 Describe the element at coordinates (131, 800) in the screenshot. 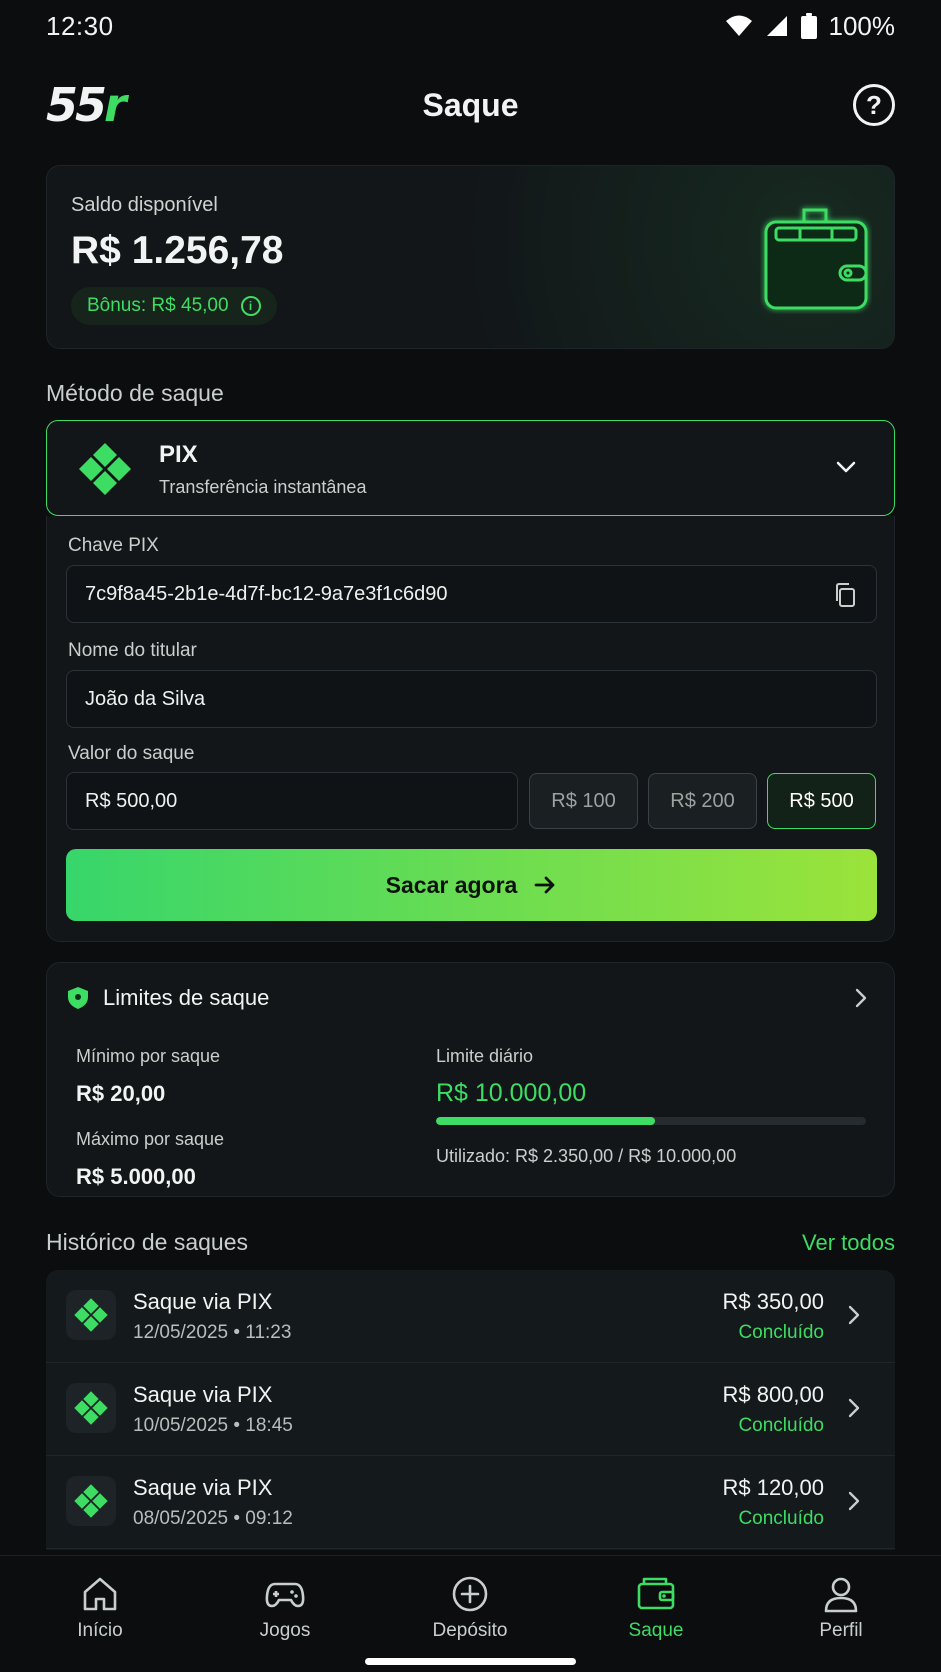

I see `amount-value: R$ 500,00` at that location.